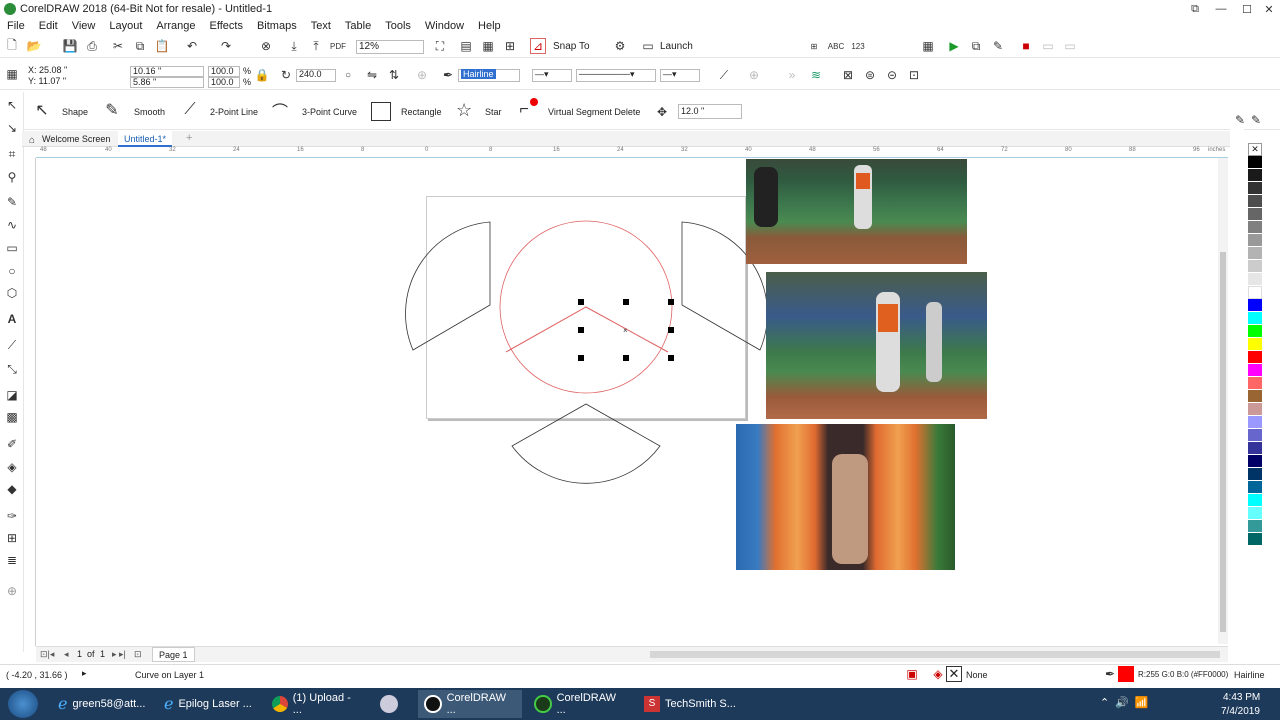 This screenshot has width=1280, height=720. What do you see at coordinates (632, 654) in the screenshot?
I see `page-navigator: ⊡|◂ ◂ 1 of 1 ▸ ▸| ⊡ Page 1` at bounding box center [632, 654].